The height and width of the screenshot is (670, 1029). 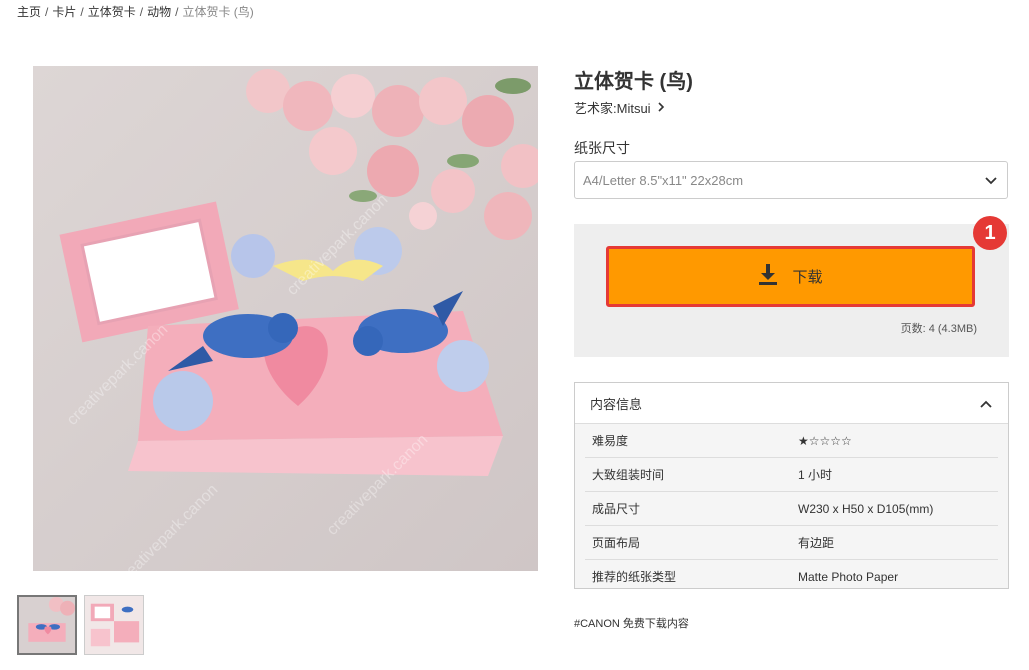 What do you see at coordinates (848, 576) in the screenshot?
I see `info-value: Matte Photo Paper` at bounding box center [848, 576].